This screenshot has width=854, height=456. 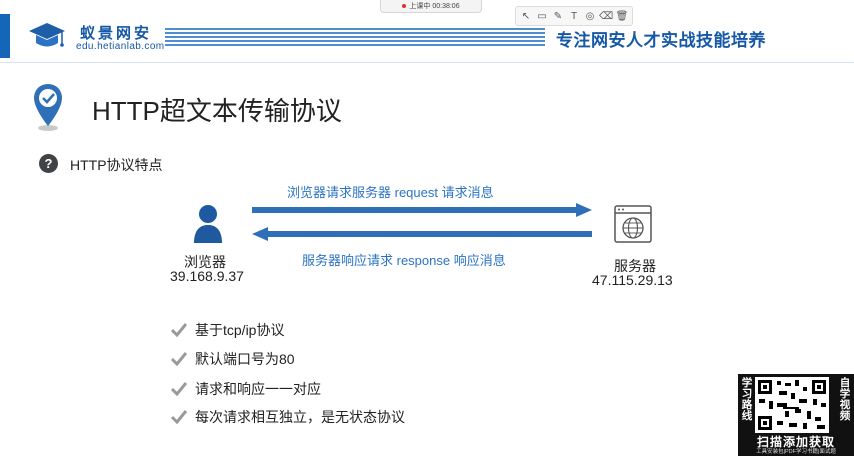 What do you see at coordinates (427, 62) in the screenshot?
I see `header-divider` at bounding box center [427, 62].